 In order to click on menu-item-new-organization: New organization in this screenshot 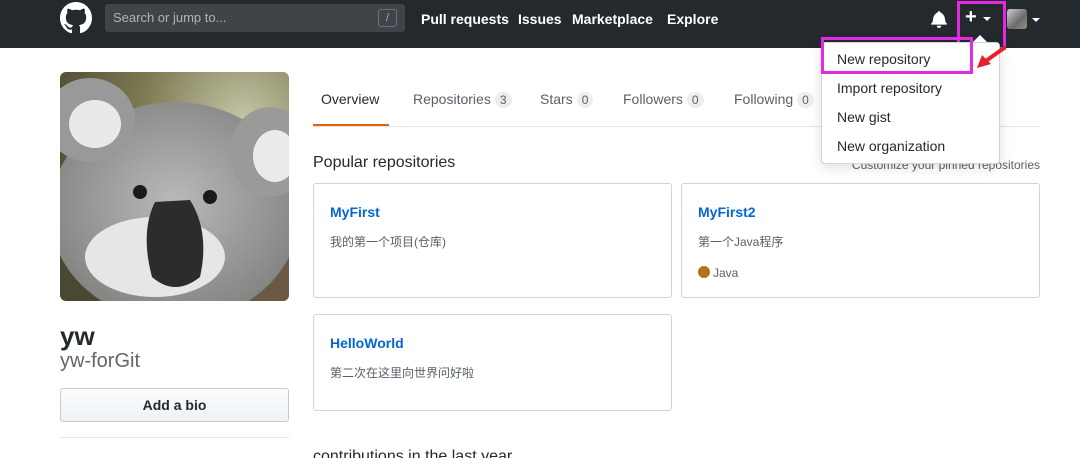, I will do `click(891, 146)`.